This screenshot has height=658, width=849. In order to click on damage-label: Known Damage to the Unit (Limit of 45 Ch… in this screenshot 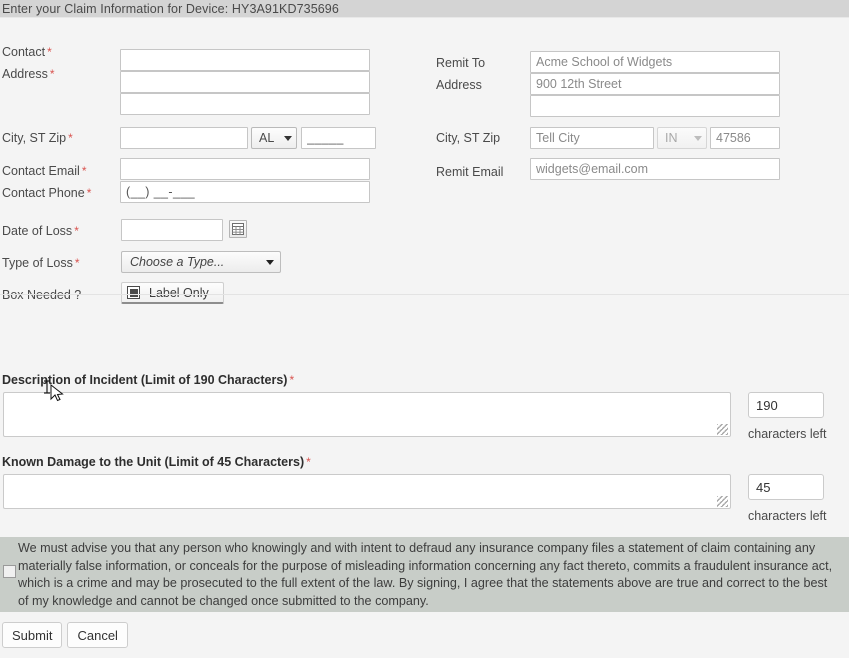, I will do `click(153, 462)`.